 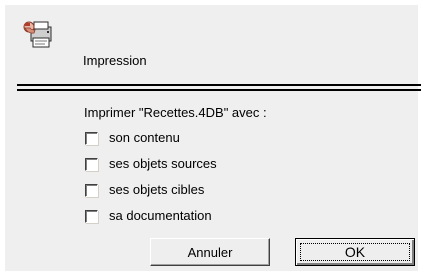 I want to click on header-divider-top, so click(x=219, y=85).